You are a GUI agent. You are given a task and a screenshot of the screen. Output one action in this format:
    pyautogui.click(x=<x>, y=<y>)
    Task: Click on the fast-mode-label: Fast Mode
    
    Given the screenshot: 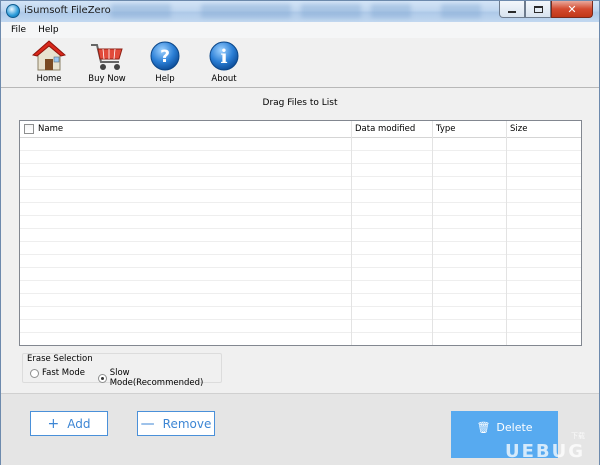 What is the action you would take?
    pyautogui.click(x=63, y=373)
    